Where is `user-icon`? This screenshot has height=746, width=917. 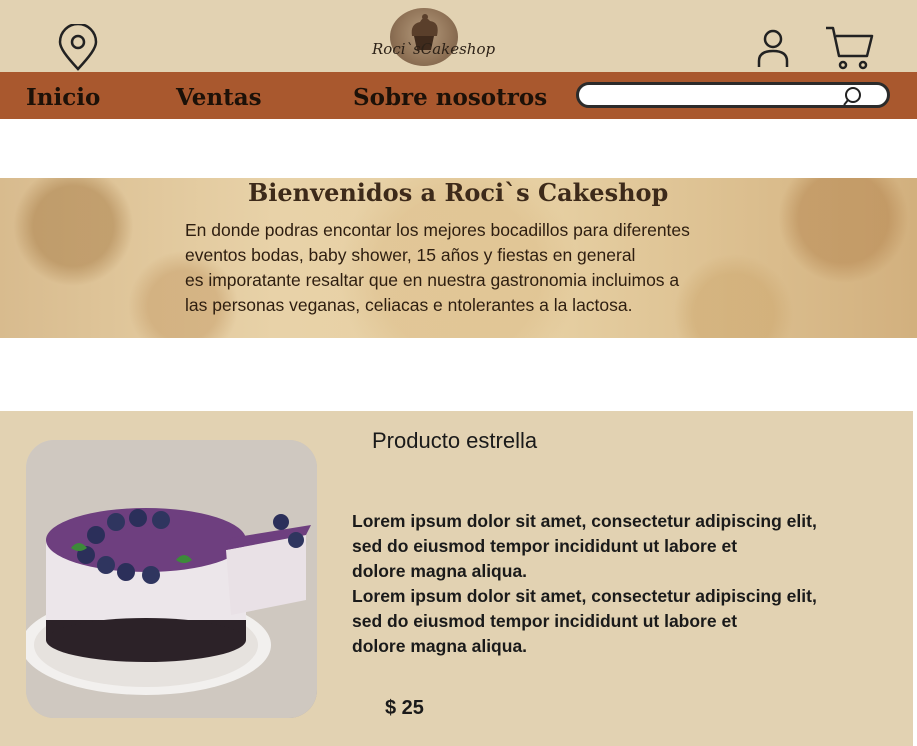 user-icon is located at coordinates (773, 50).